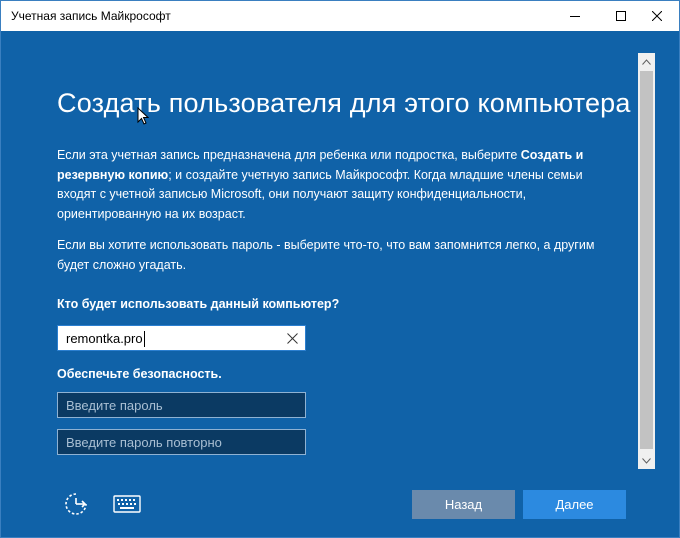 This screenshot has width=680, height=538. I want to click on chevron-up-icon, so click(646, 61).